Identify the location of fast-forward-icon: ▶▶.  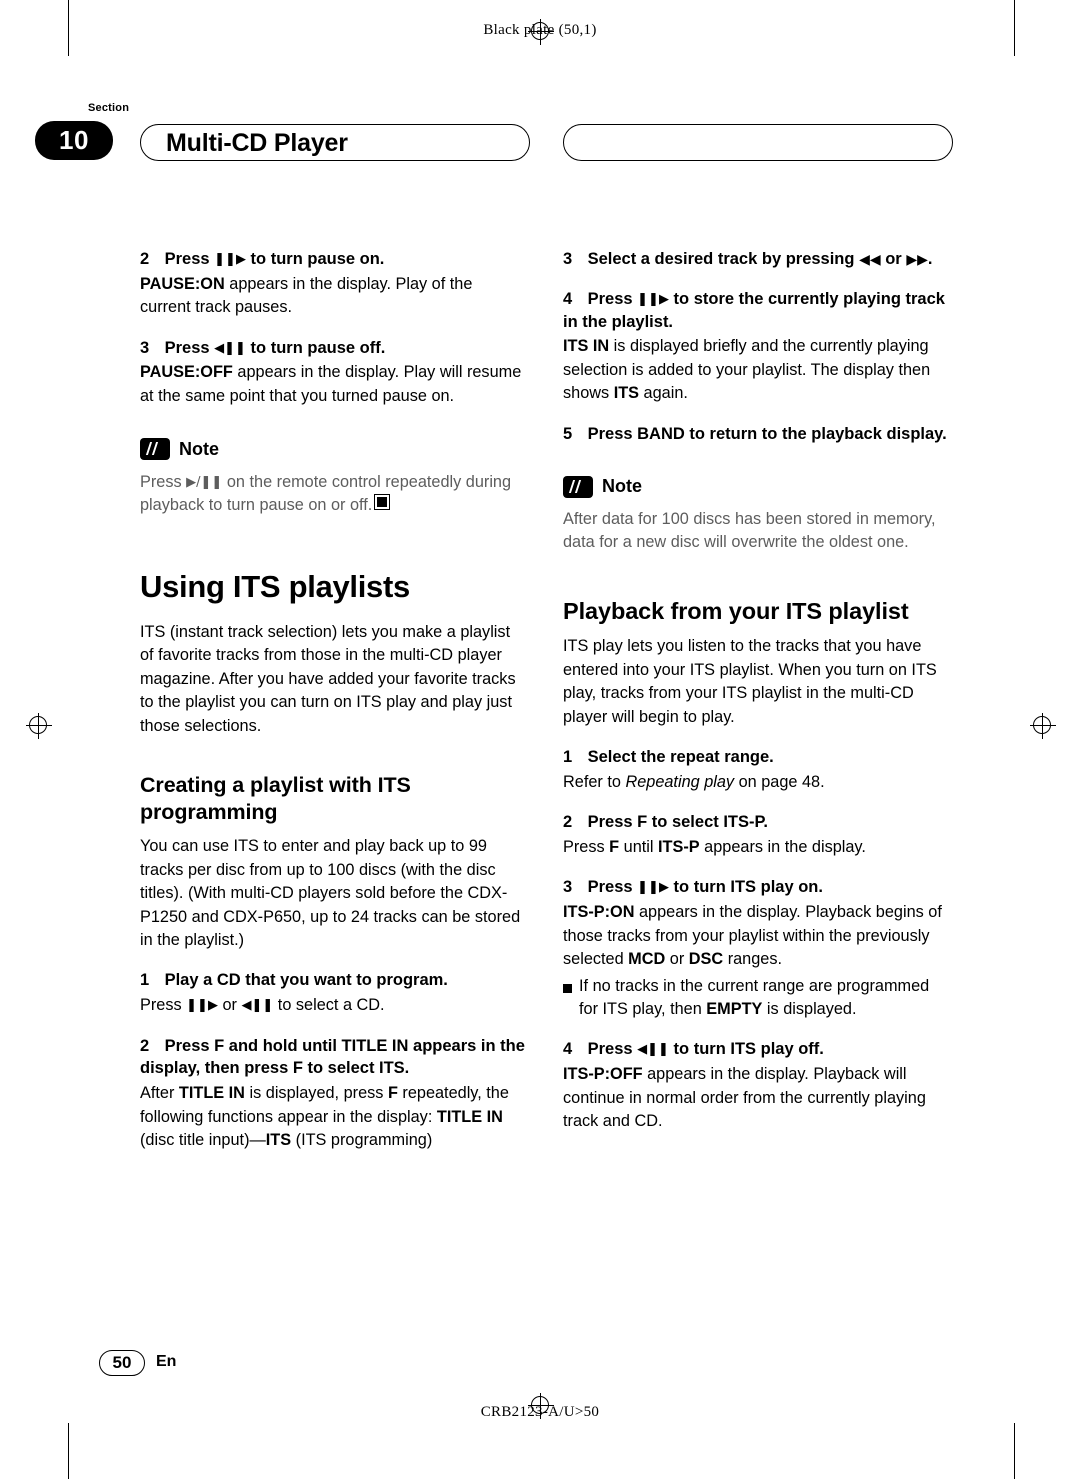
(917, 260).